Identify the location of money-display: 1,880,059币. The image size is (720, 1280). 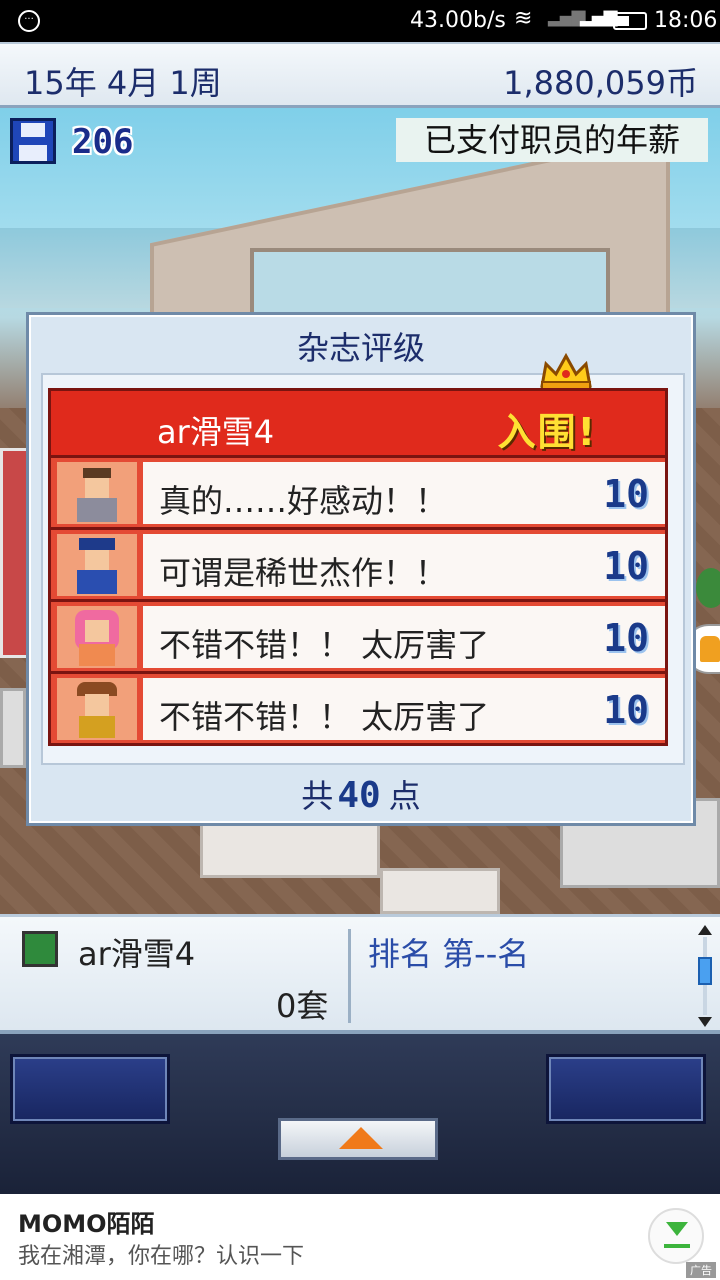
(600, 83).